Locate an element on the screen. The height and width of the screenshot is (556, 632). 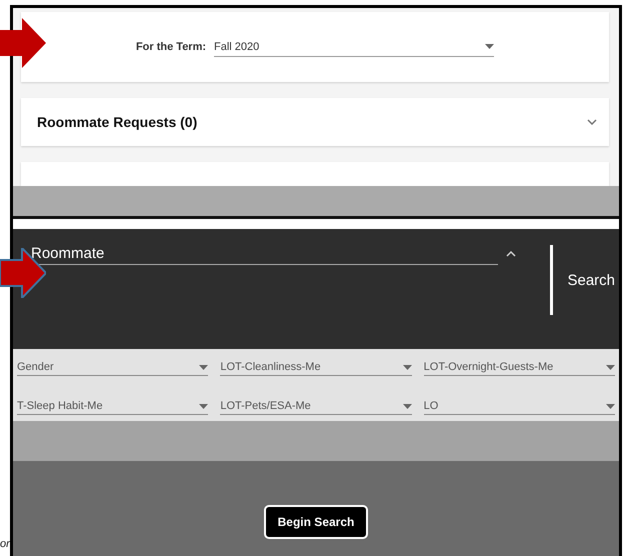
term-label: For the Term: is located at coordinates (171, 47).